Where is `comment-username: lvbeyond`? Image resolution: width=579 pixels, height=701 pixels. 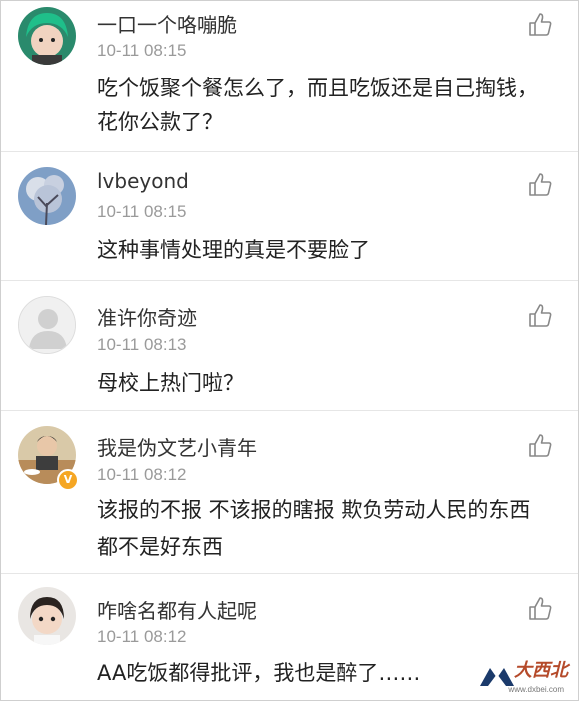 comment-username: lvbeyond is located at coordinates (143, 181).